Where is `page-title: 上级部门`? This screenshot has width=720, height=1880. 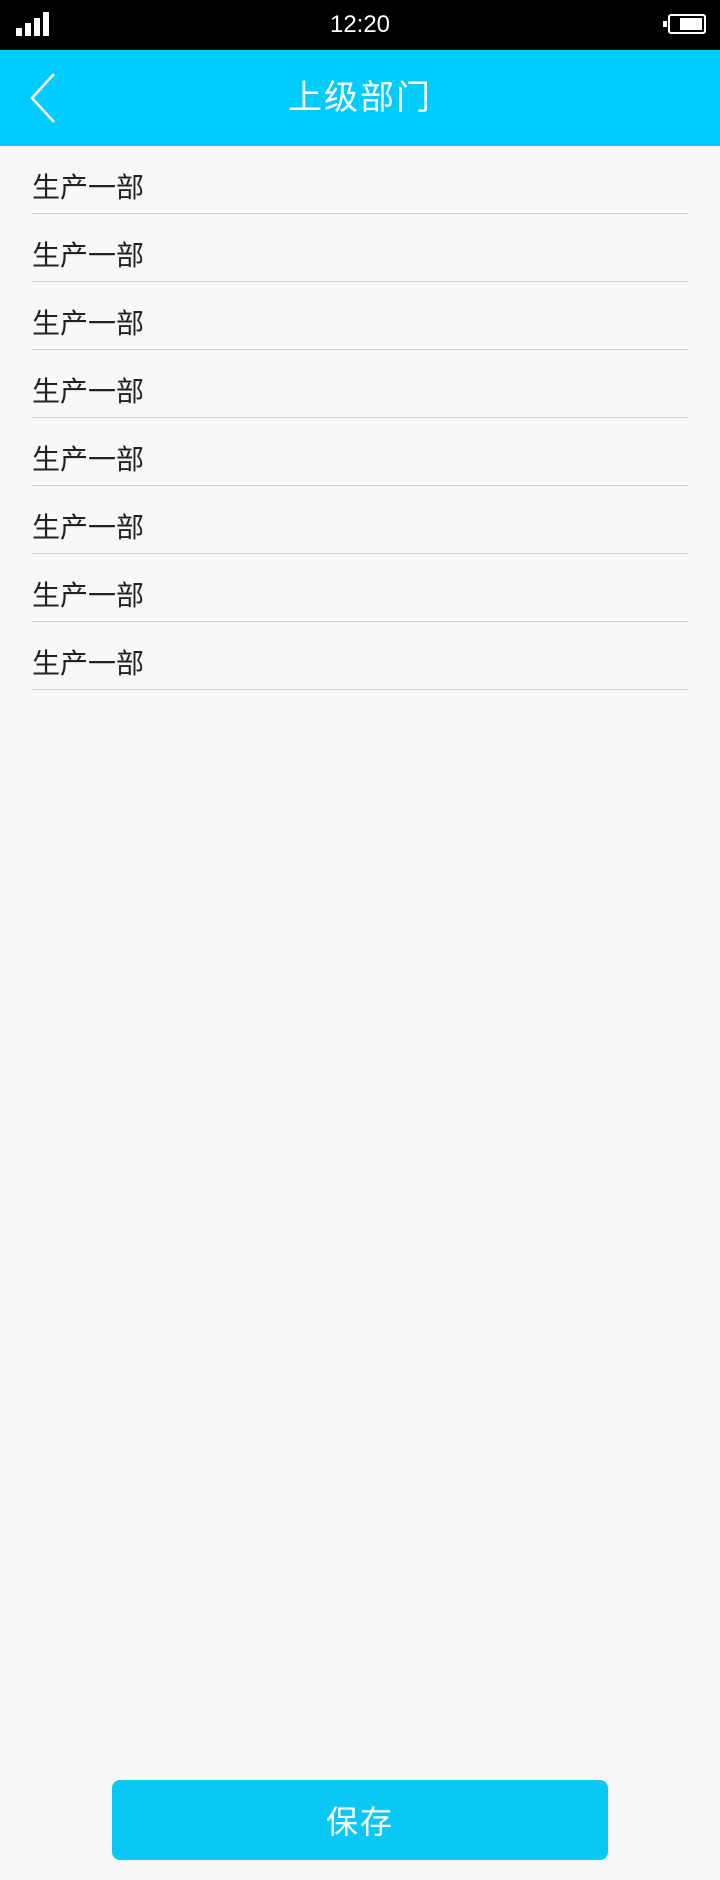
page-title: 上级部门 is located at coordinates (360, 98).